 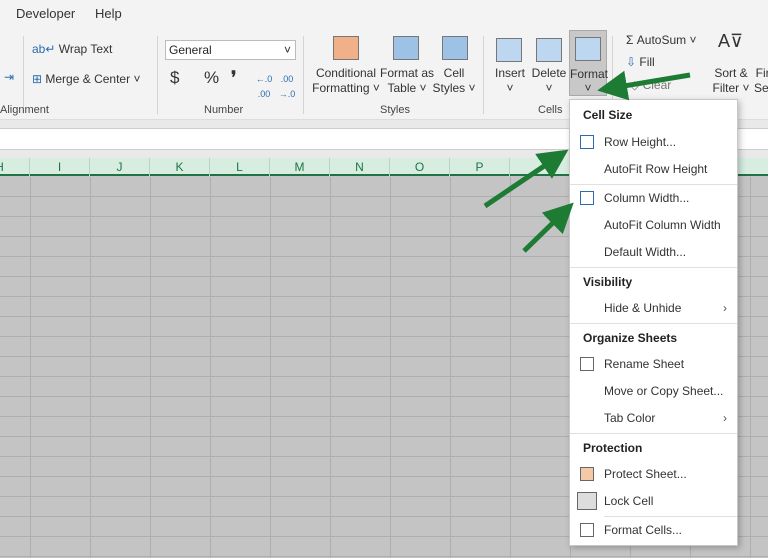 What do you see at coordinates (587, 161) in the screenshot?
I see `annotation-arrows` at bounding box center [587, 161].